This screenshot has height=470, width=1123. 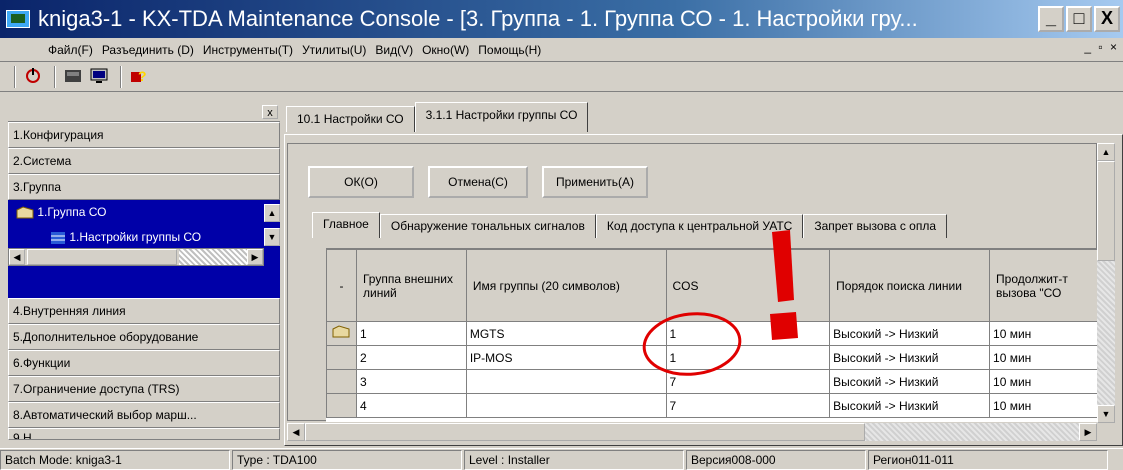 I want to click on nav-subitem-label: 1.Настройки группы СО, so click(x=135, y=237).